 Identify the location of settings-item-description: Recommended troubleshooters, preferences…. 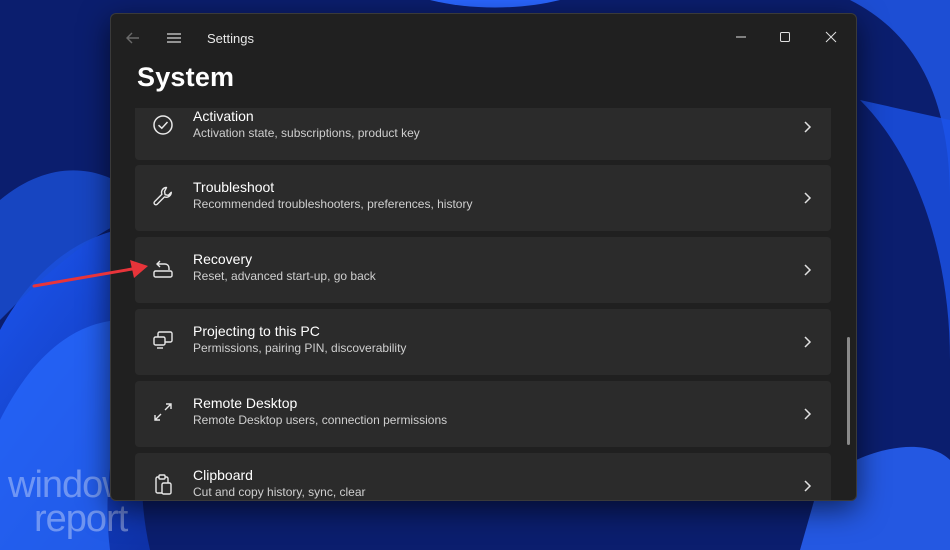
(333, 204).